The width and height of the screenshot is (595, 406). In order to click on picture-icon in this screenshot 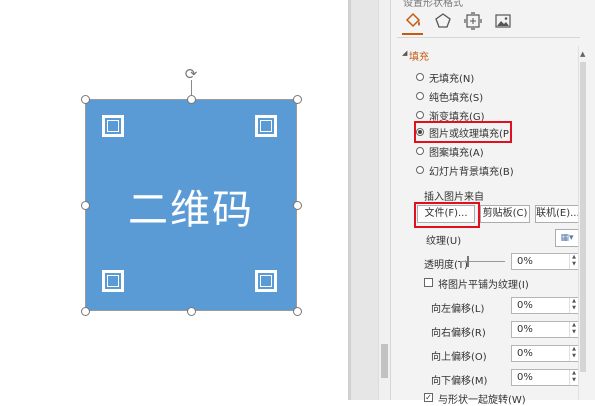, I will do `click(503, 21)`.